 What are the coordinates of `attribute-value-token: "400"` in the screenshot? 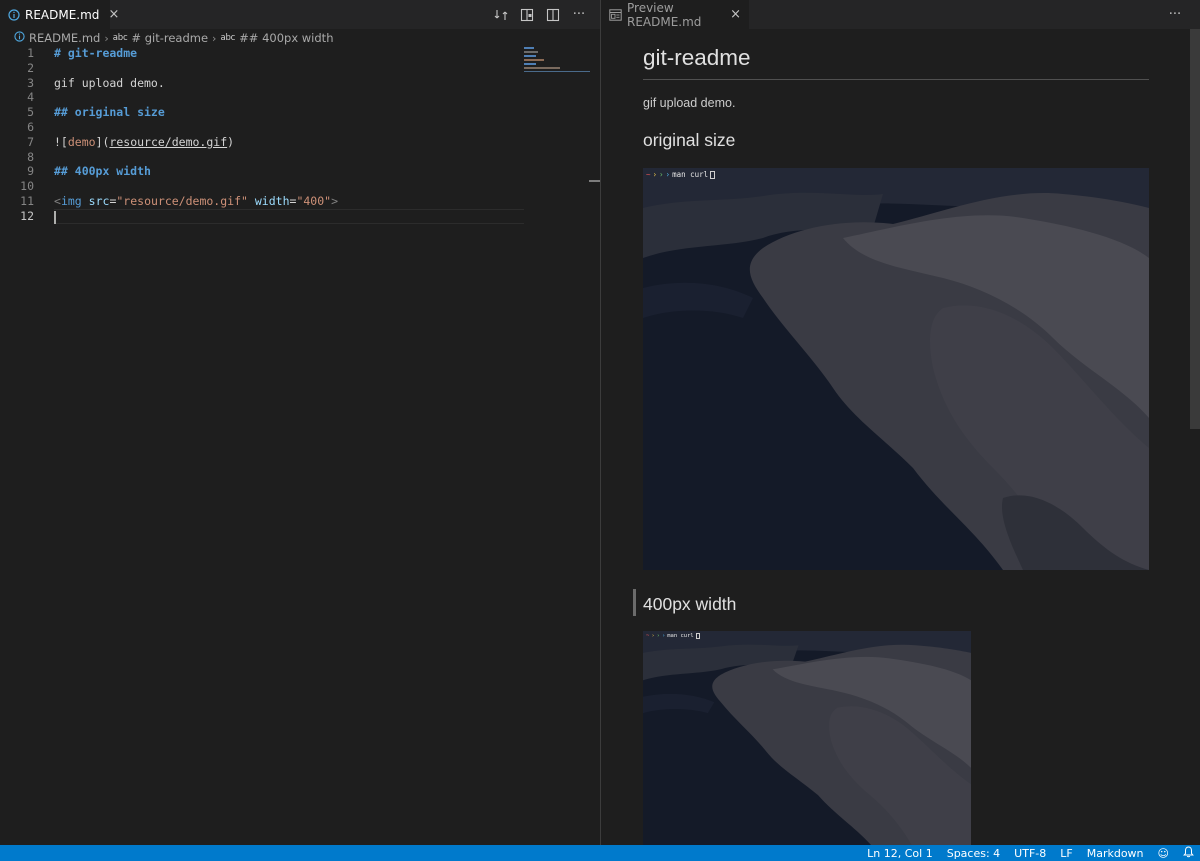 It's located at (314, 200).